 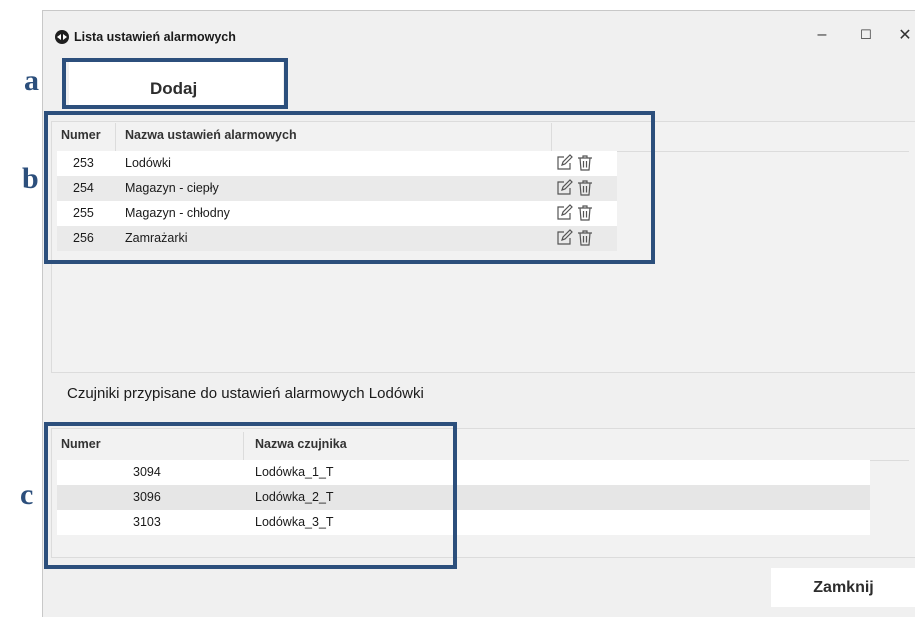 What do you see at coordinates (483, 446) in the screenshot?
I see `sensors-table-header: Numer Nazwa czujnika` at bounding box center [483, 446].